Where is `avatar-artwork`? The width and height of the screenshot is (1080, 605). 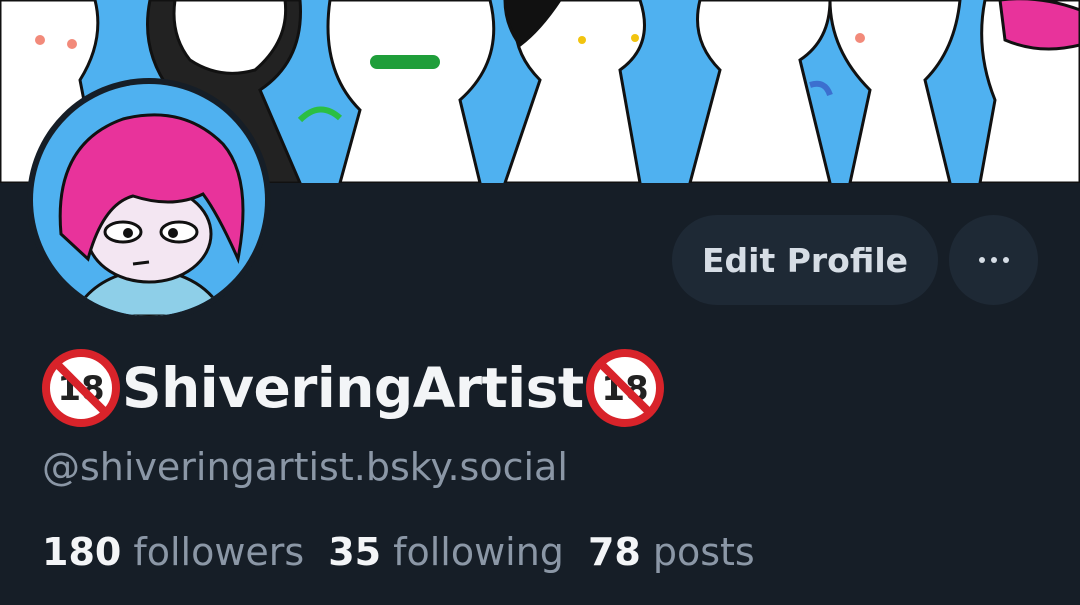 avatar-artwork is located at coordinates (149, 200).